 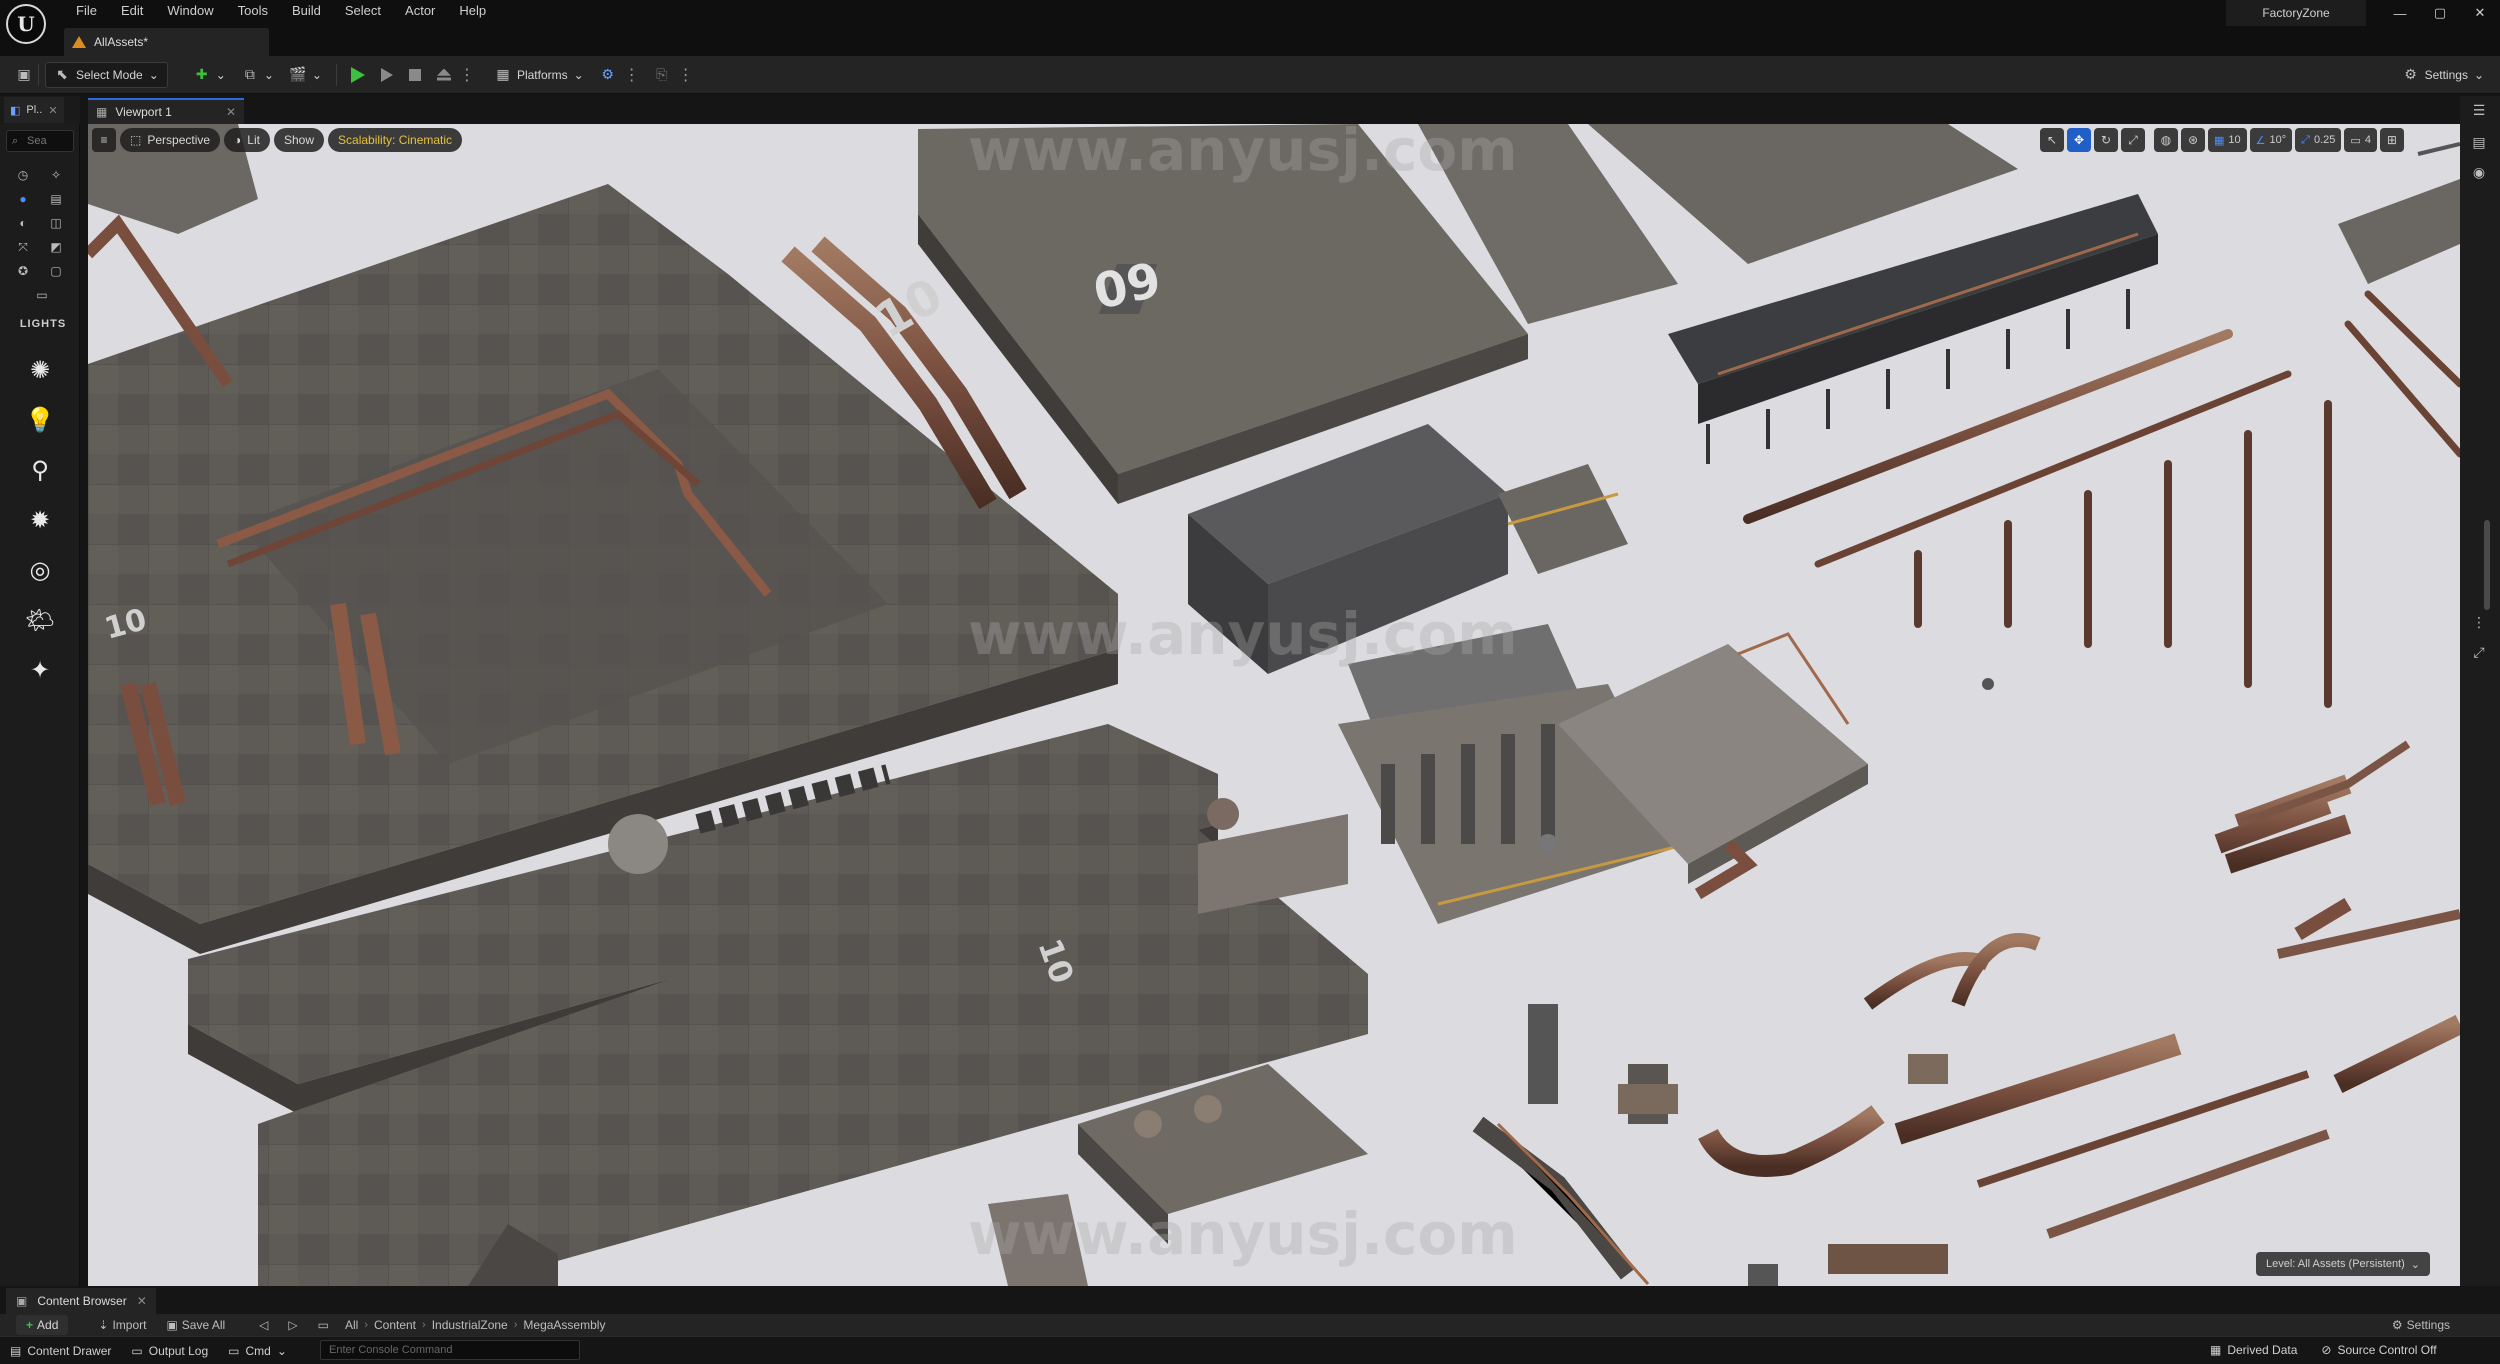 I want to click on menu-edit: Edit, so click(x=132, y=11).